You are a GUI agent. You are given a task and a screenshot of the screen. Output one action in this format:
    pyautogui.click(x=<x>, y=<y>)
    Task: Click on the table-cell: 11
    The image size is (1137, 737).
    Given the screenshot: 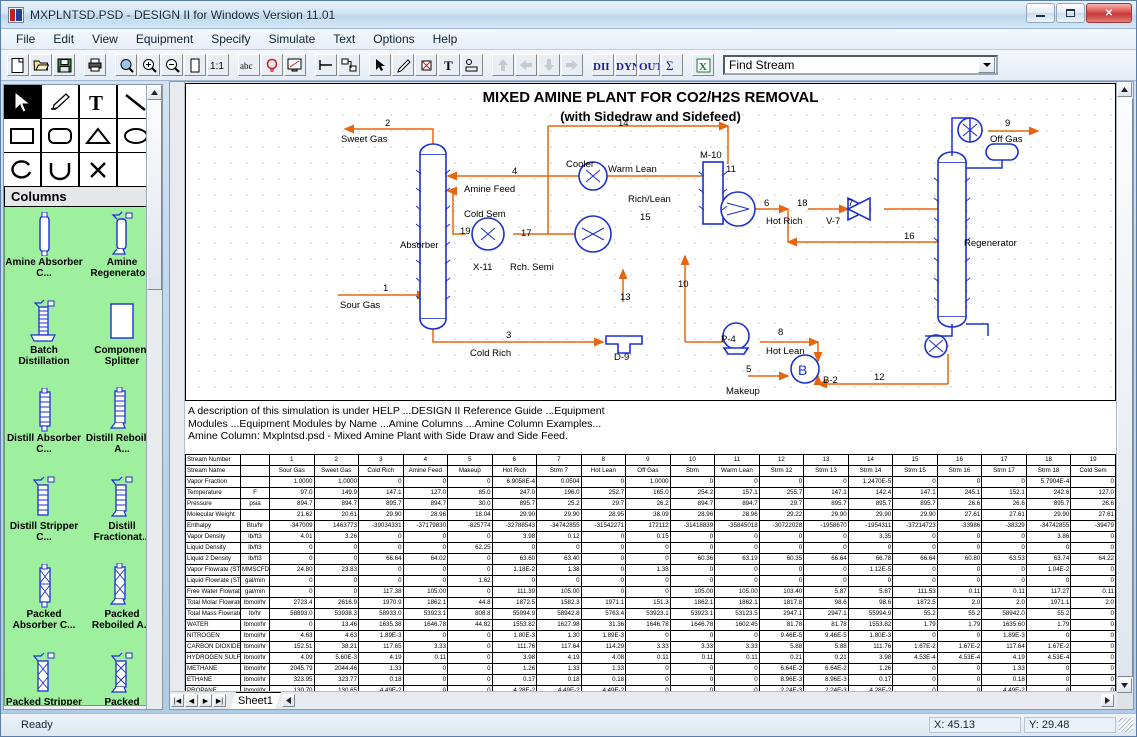 What is the action you would take?
    pyautogui.click(x=737, y=460)
    